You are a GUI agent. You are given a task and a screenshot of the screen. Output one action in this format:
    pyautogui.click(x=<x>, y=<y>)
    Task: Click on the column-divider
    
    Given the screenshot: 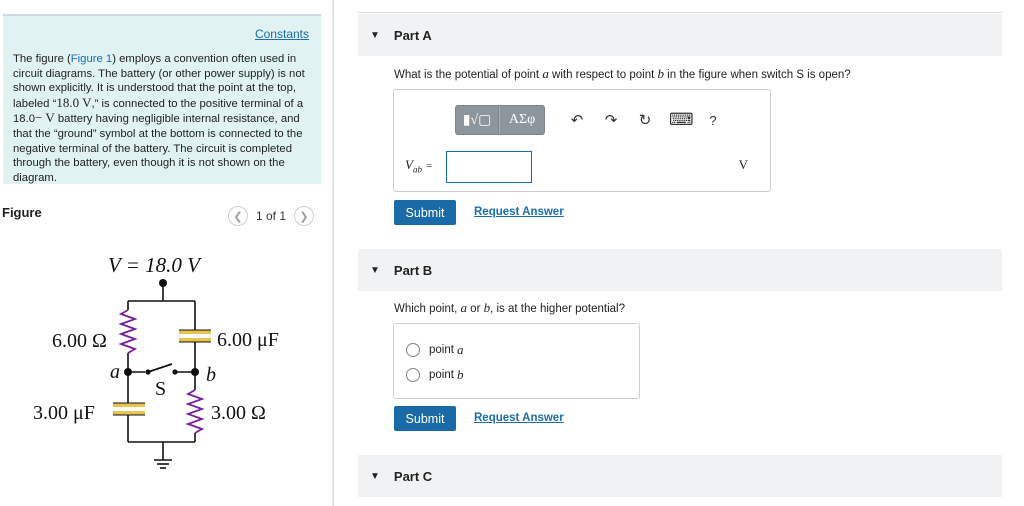 What is the action you would take?
    pyautogui.click(x=333, y=253)
    